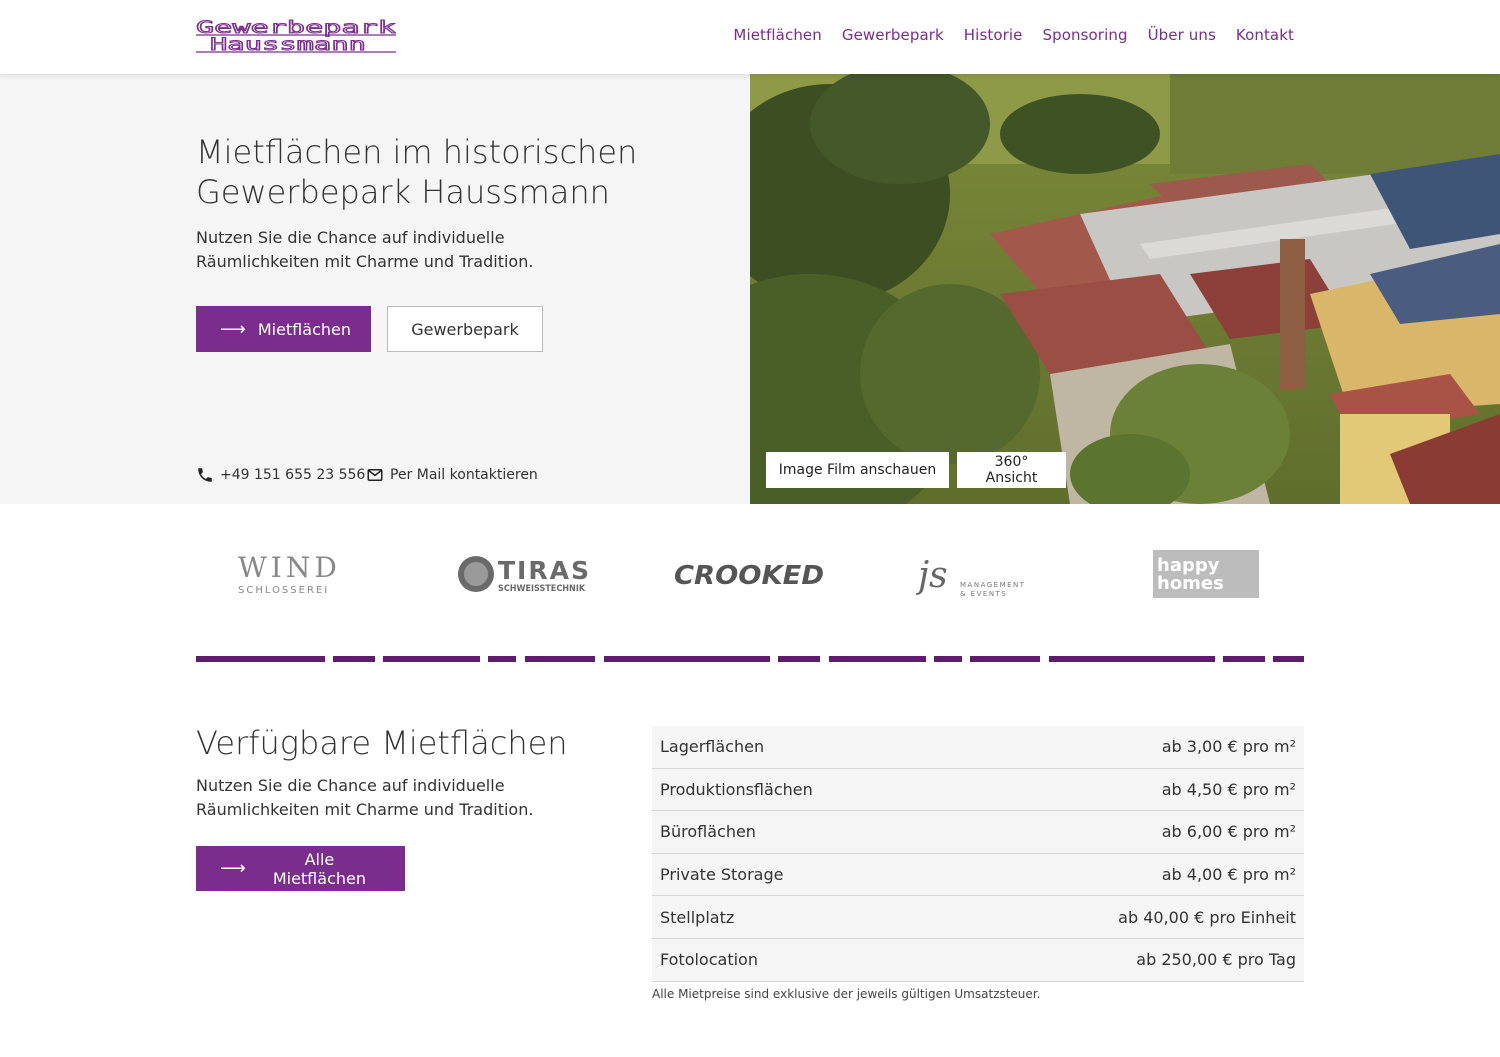  Describe the element at coordinates (1228, 789) in the screenshot. I see `price-row-value: ab 4,50 € pro m²` at that location.